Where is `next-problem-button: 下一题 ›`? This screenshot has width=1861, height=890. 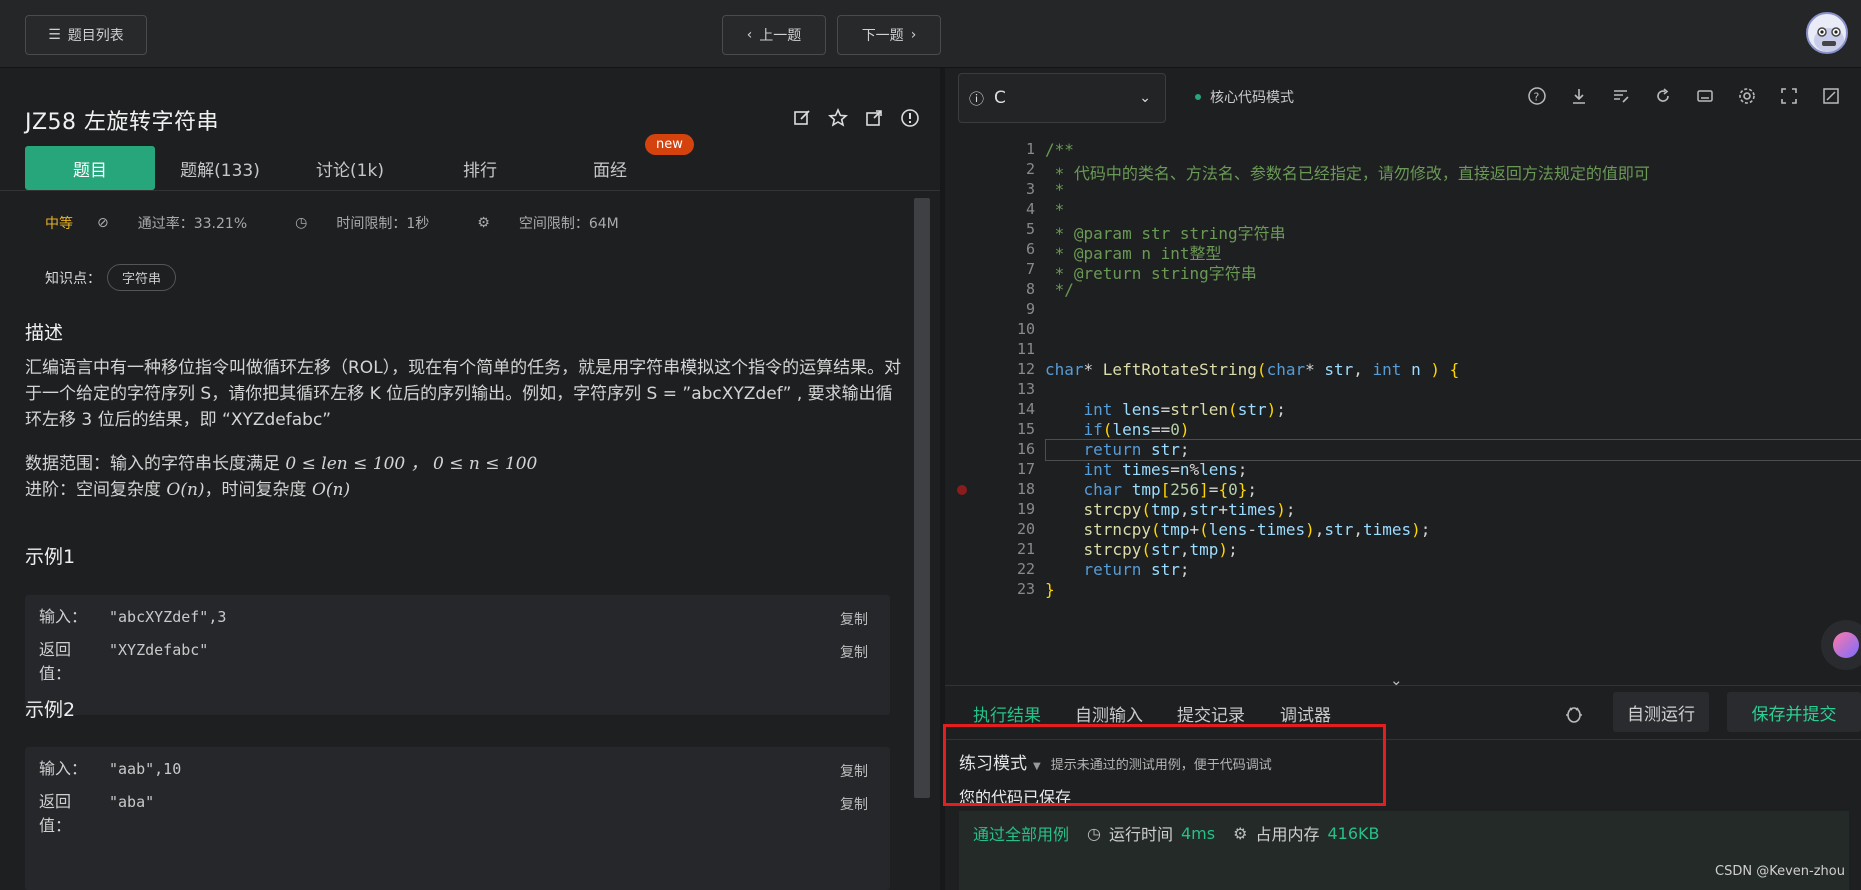 next-problem-button: 下一题 › is located at coordinates (889, 35).